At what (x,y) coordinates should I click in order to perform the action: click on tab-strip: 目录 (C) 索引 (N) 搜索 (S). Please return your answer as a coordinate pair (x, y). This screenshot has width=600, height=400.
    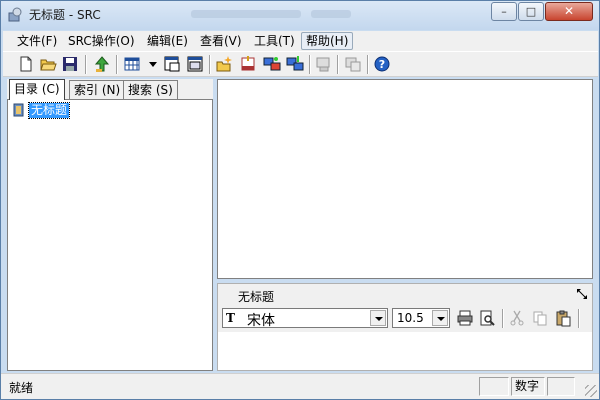
    Looking at the image, I should click on (110, 89).